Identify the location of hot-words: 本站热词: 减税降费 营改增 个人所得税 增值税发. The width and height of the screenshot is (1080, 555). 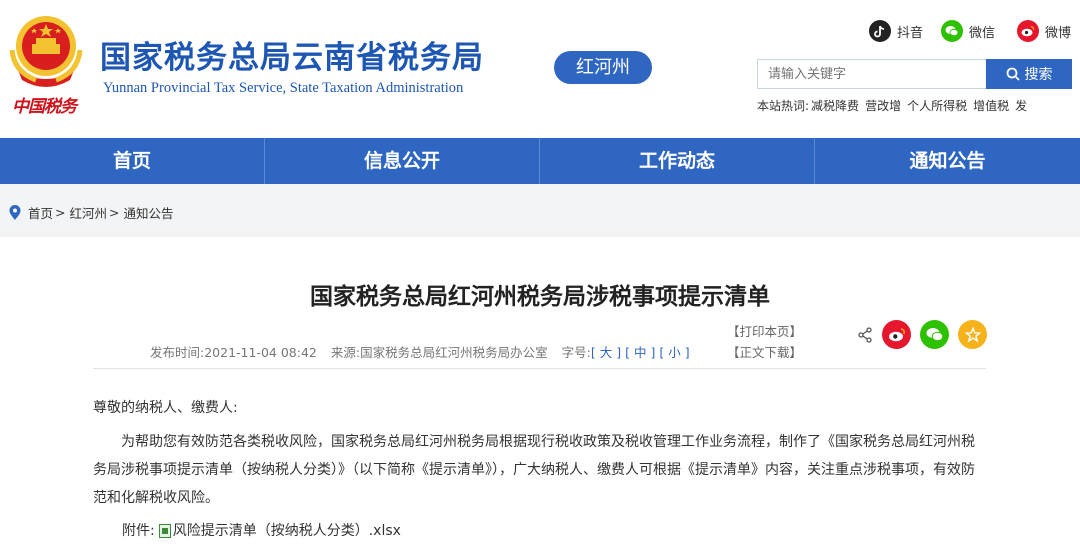
(918, 105).